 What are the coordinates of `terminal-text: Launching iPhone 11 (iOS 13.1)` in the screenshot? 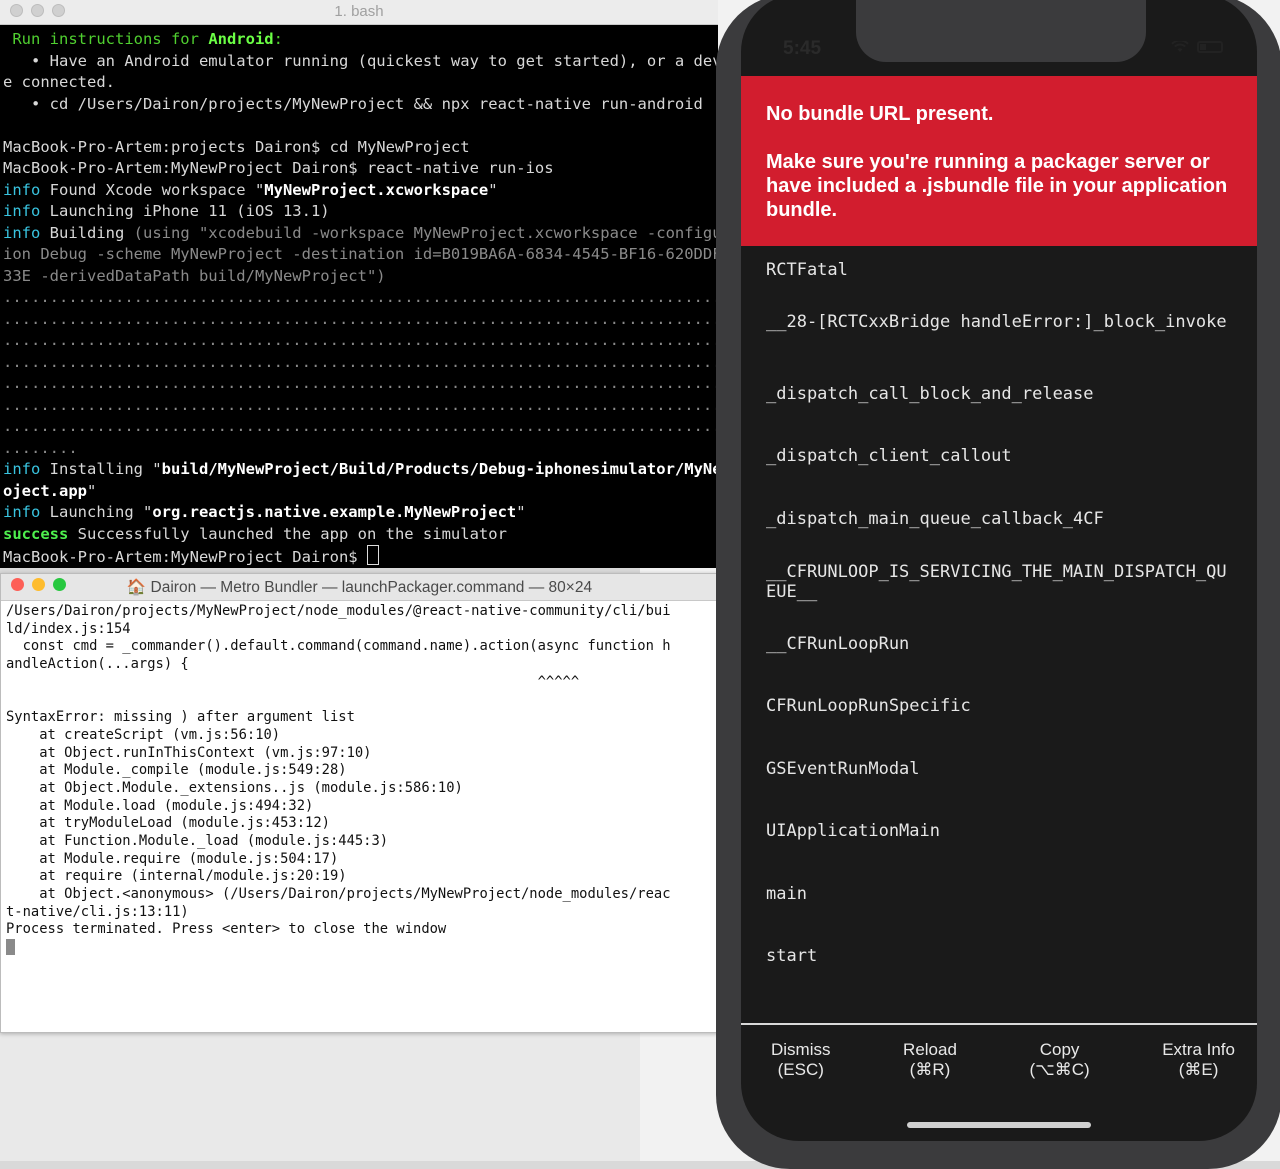 It's located at (185, 211).